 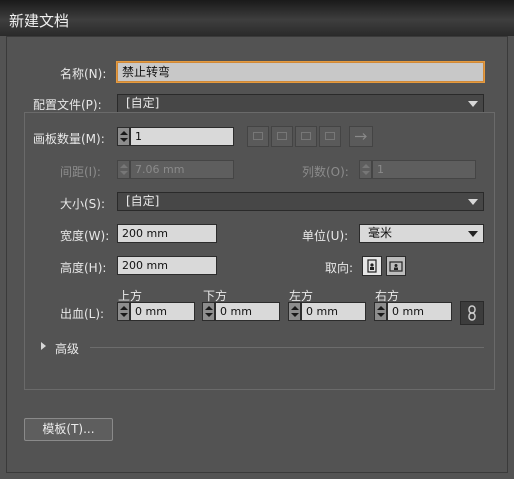 I want to click on grid-by-row-icon, so click(x=258, y=136).